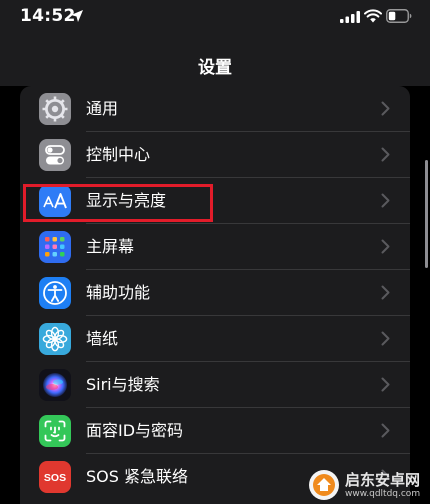  Describe the element at coordinates (118, 154) in the screenshot. I see `settings-row-label: 控制中心` at that location.